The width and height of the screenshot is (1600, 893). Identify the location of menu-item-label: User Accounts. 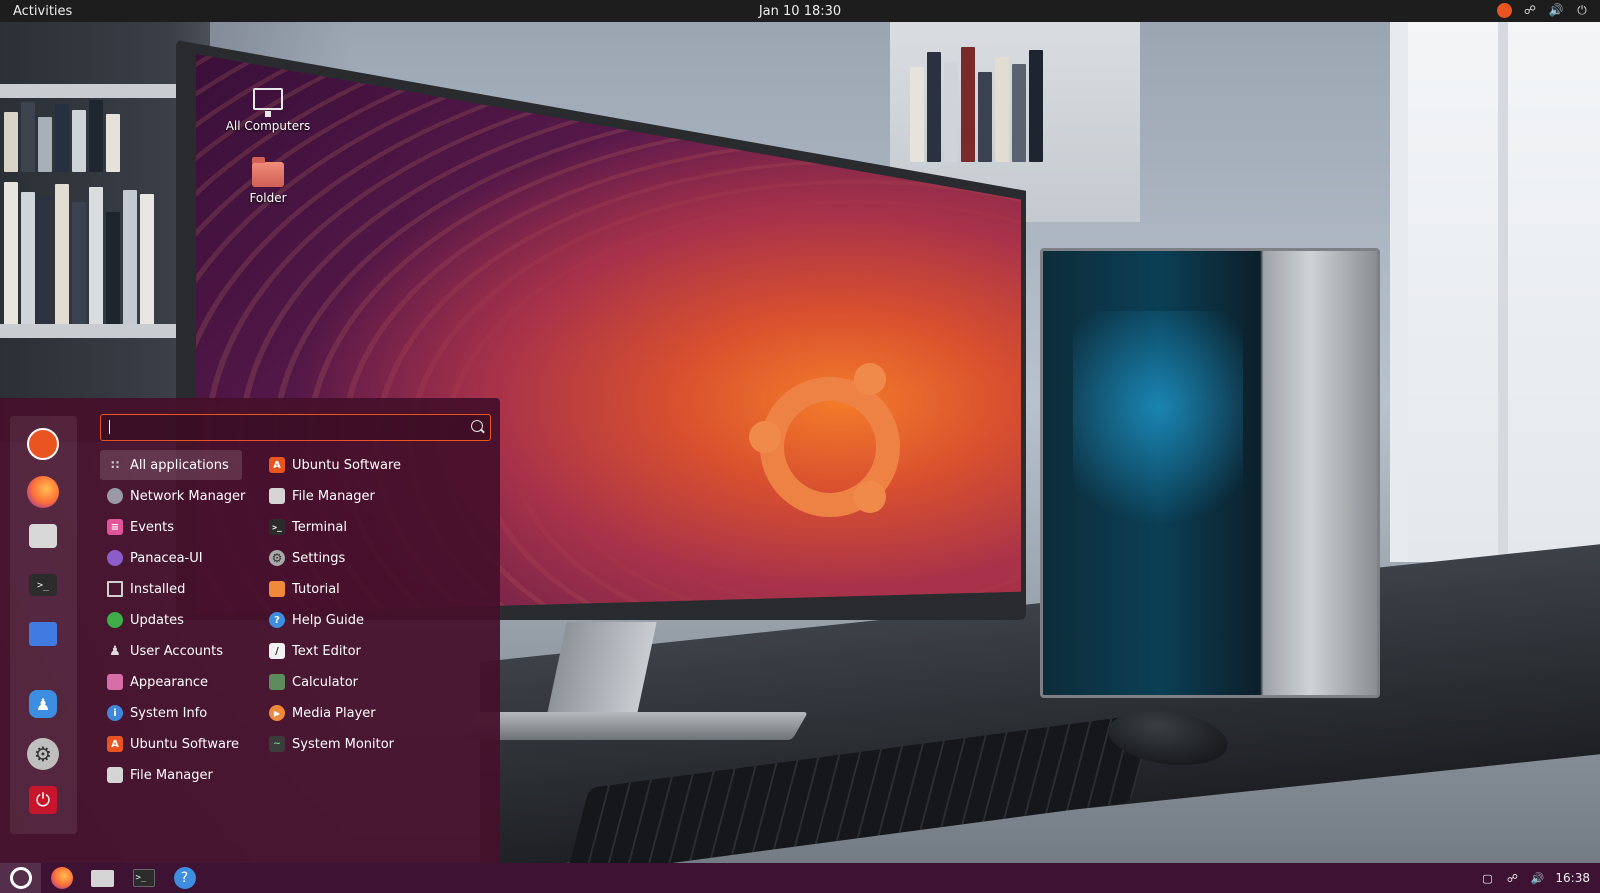
(177, 651).